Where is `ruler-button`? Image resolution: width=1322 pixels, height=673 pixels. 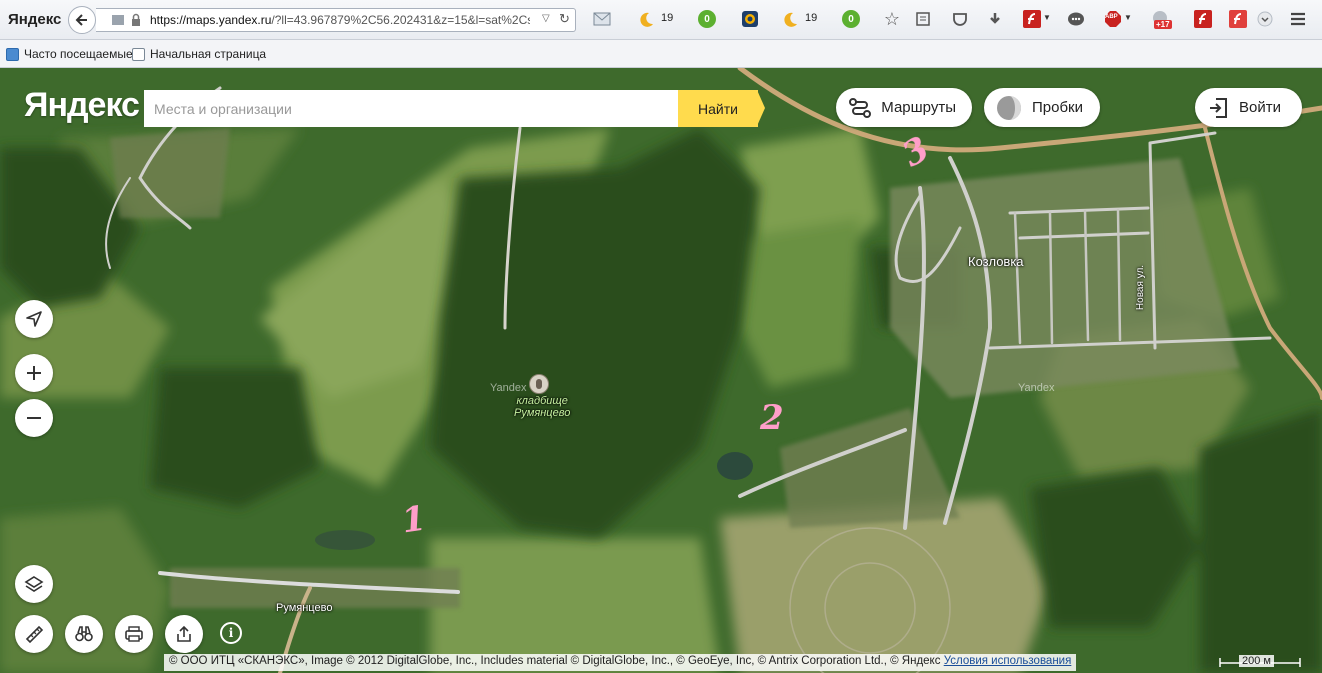 ruler-button is located at coordinates (34, 634).